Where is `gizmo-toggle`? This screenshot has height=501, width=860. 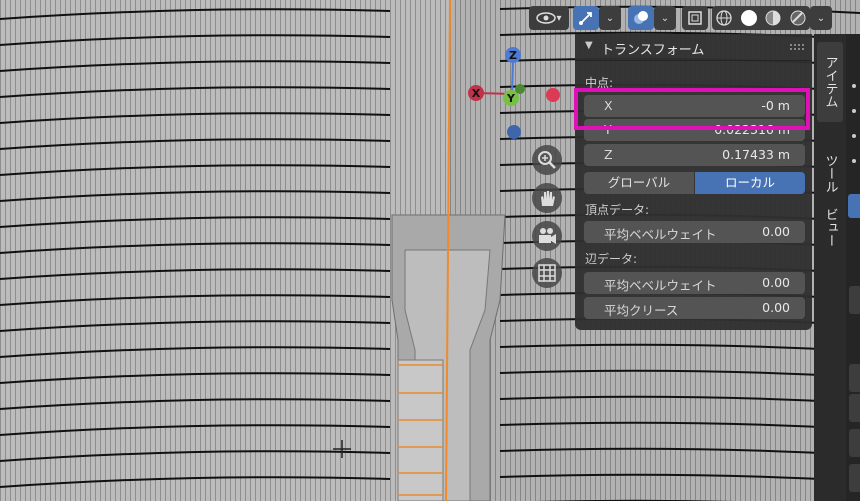 gizmo-toggle is located at coordinates (586, 18).